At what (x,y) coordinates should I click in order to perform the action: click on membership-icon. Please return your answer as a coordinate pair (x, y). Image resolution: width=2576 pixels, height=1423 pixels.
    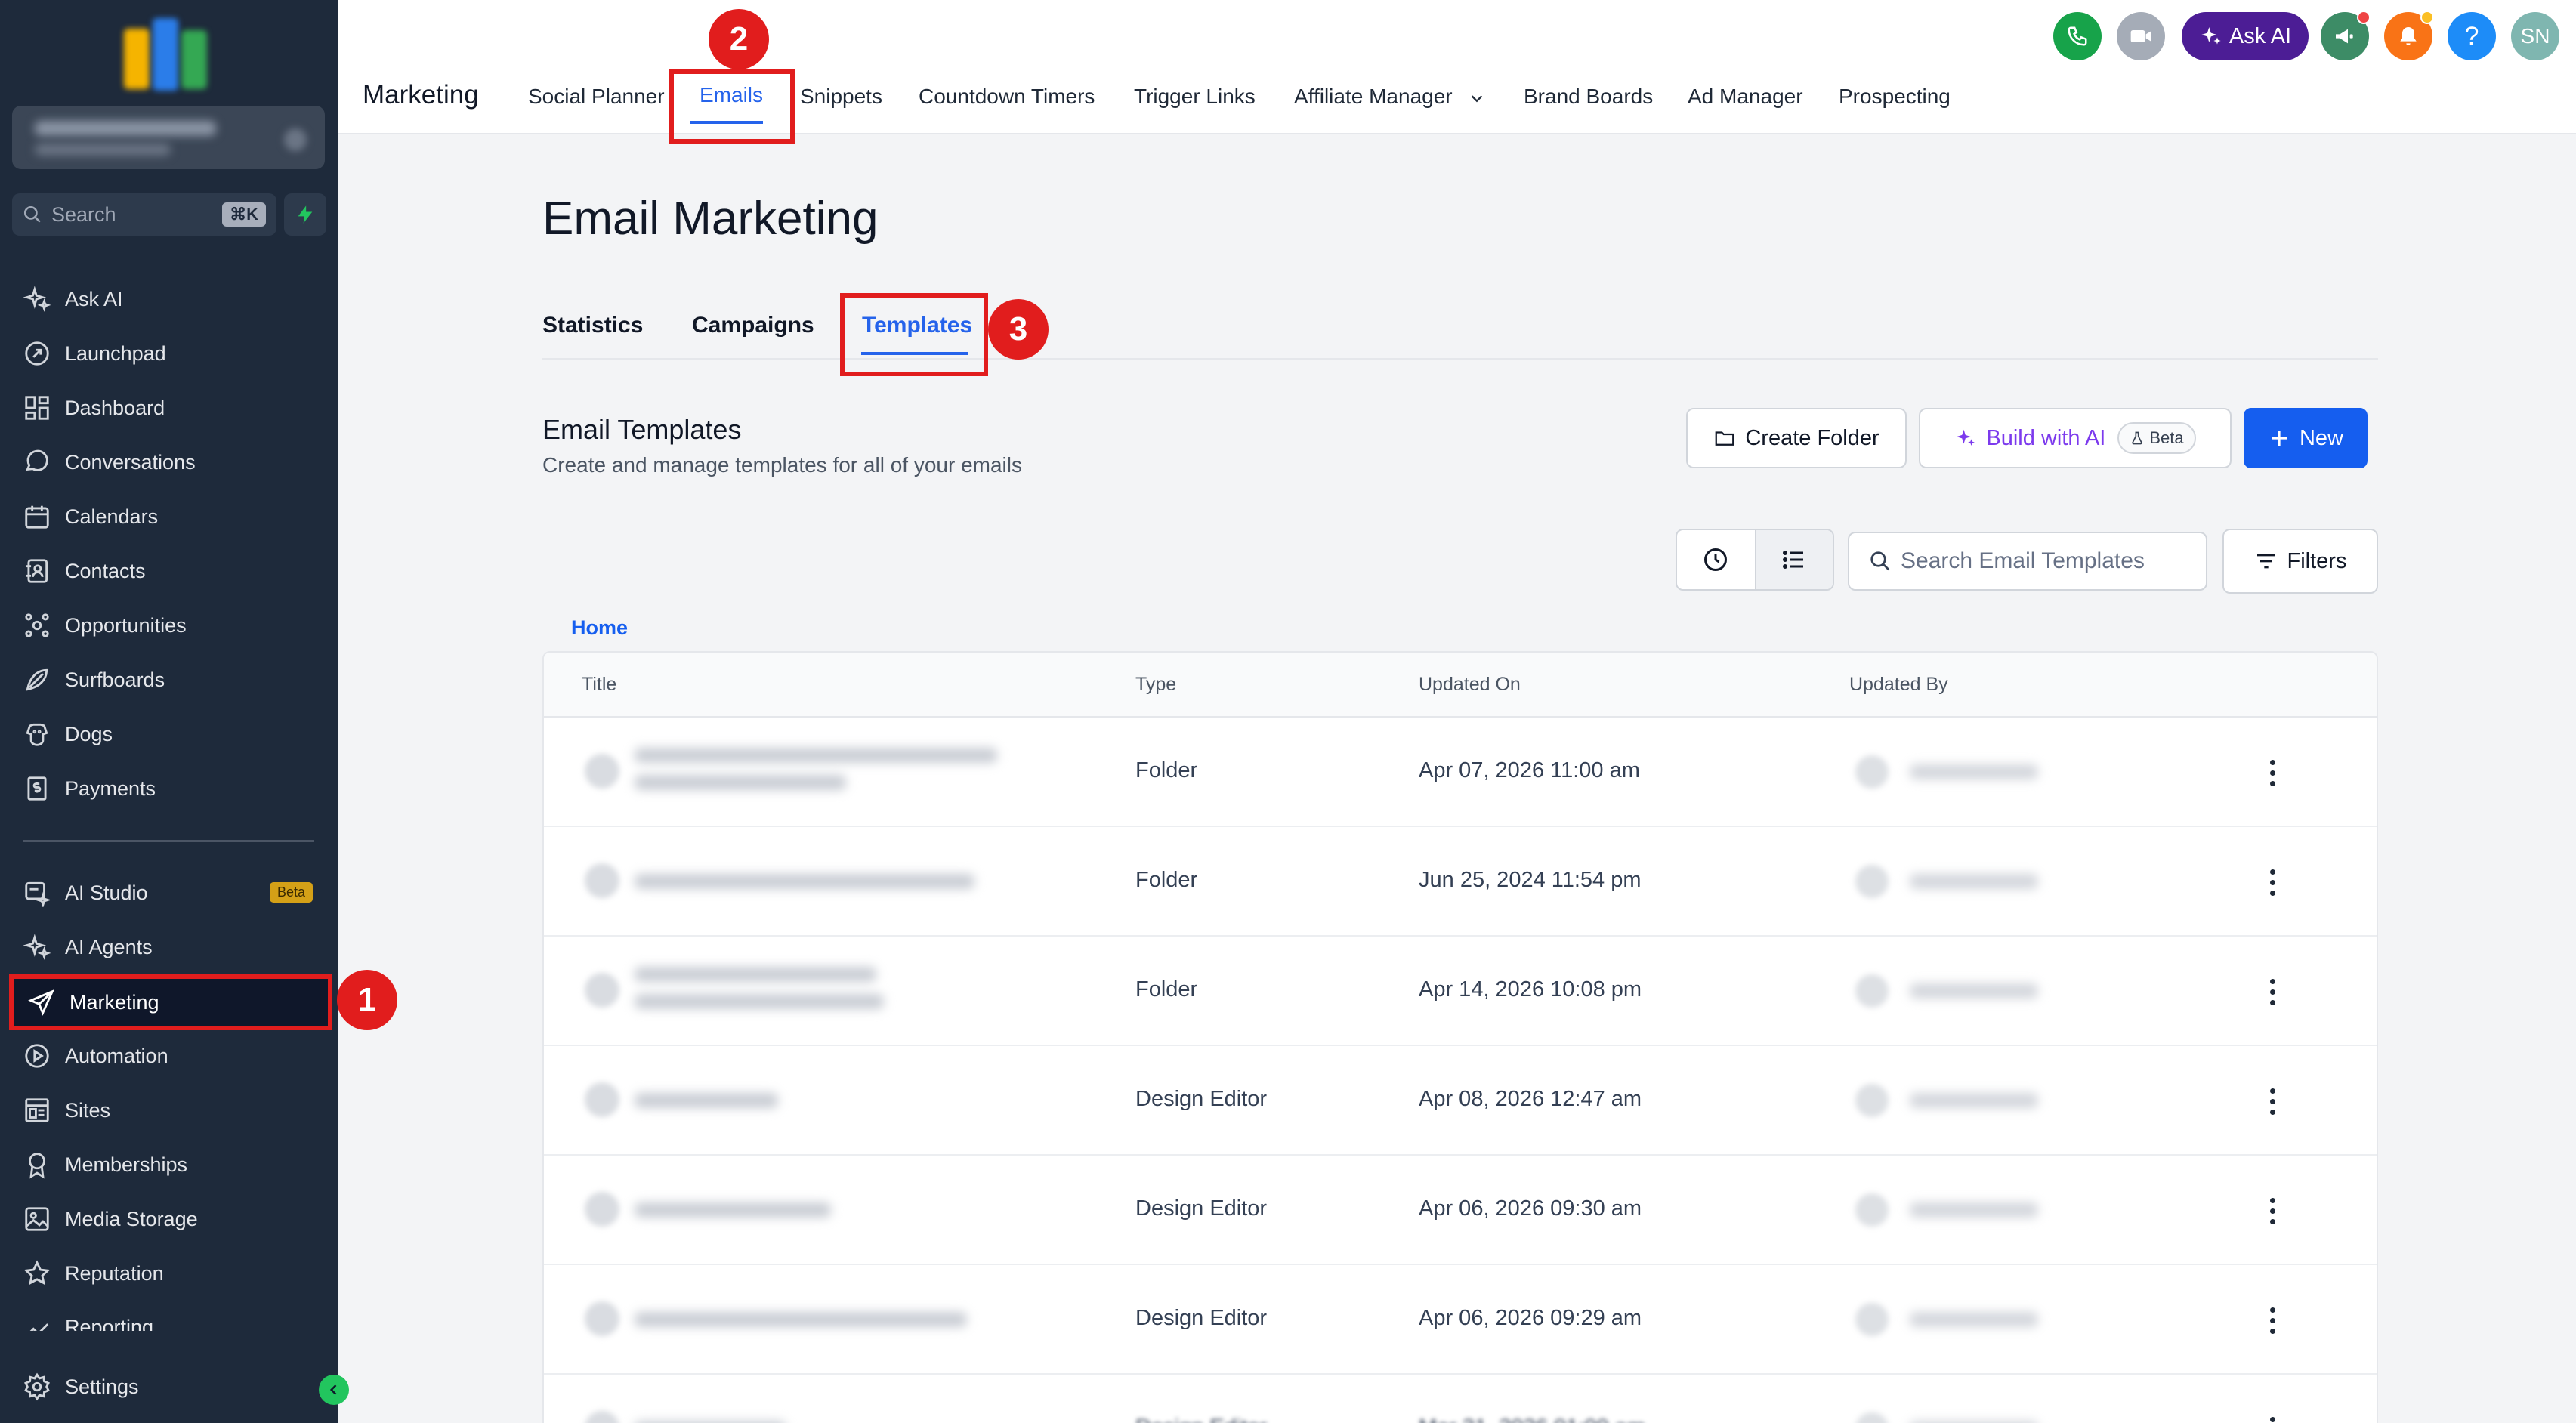
    Looking at the image, I should click on (37, 1166).